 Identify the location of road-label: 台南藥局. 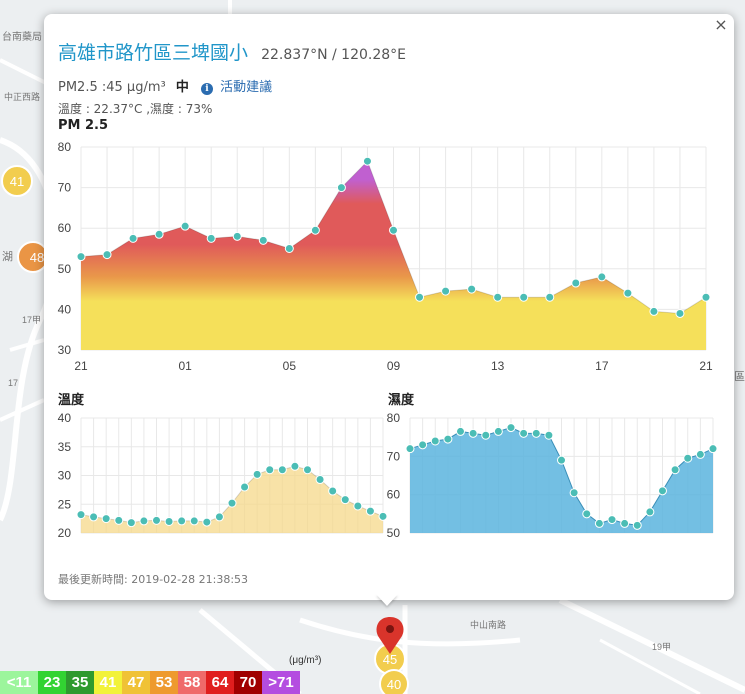
(22, 36).